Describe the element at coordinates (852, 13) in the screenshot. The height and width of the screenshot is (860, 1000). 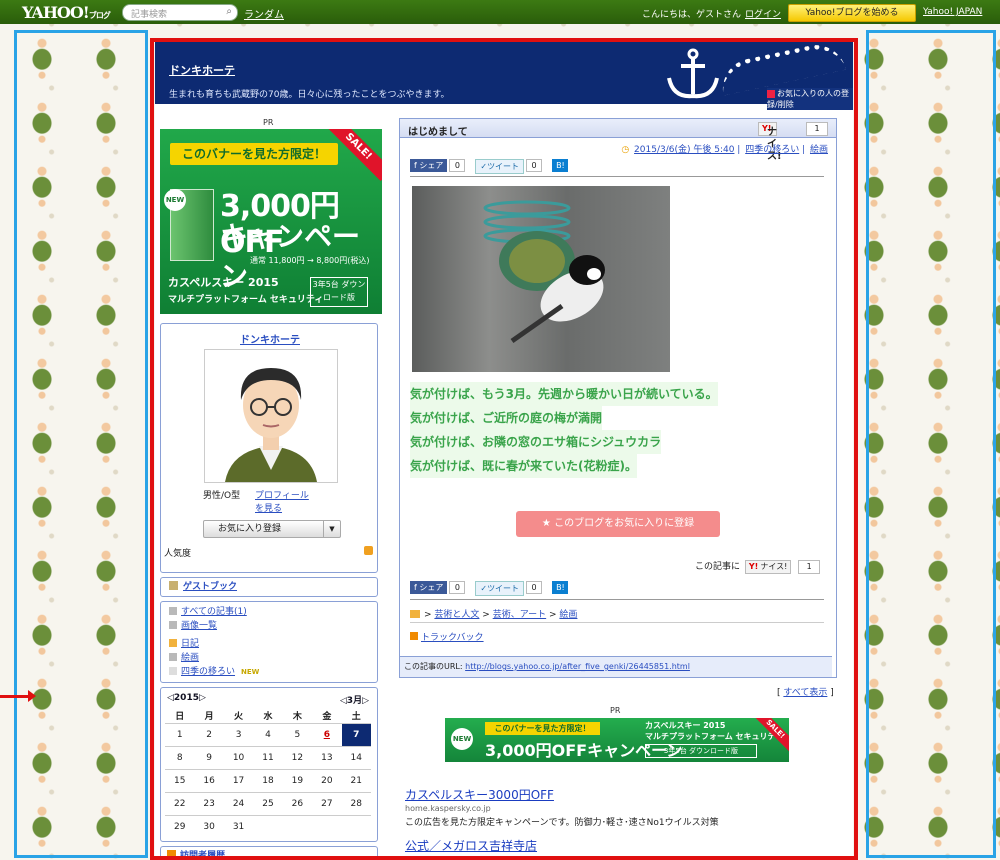
I see `start-blog-button: Yahoo!ブログを始める` at that location.